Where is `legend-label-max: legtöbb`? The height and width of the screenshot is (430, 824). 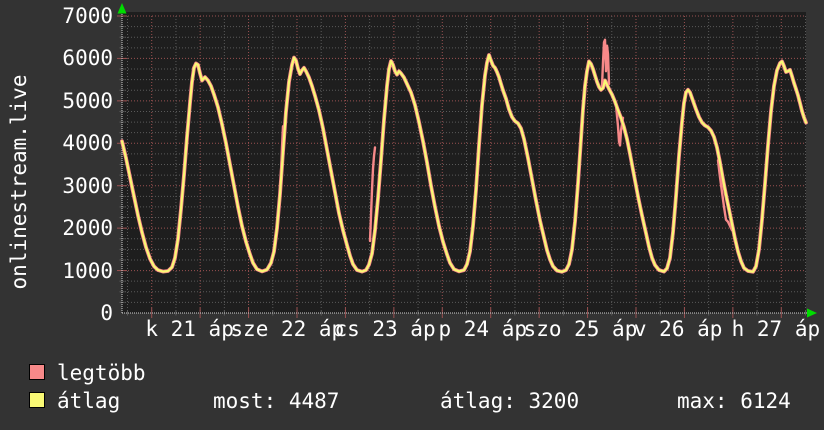 legend-label-max: legtöbb is located at coordinates (101, 373).